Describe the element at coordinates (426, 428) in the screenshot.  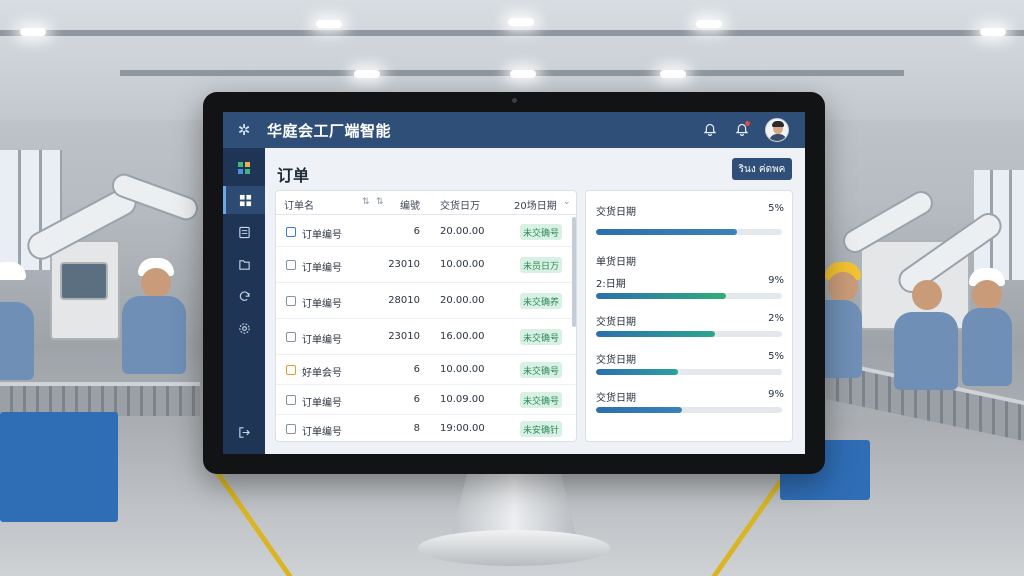
I see `table-row: 订单编号 8 19:00.00 未安确针` at that location.